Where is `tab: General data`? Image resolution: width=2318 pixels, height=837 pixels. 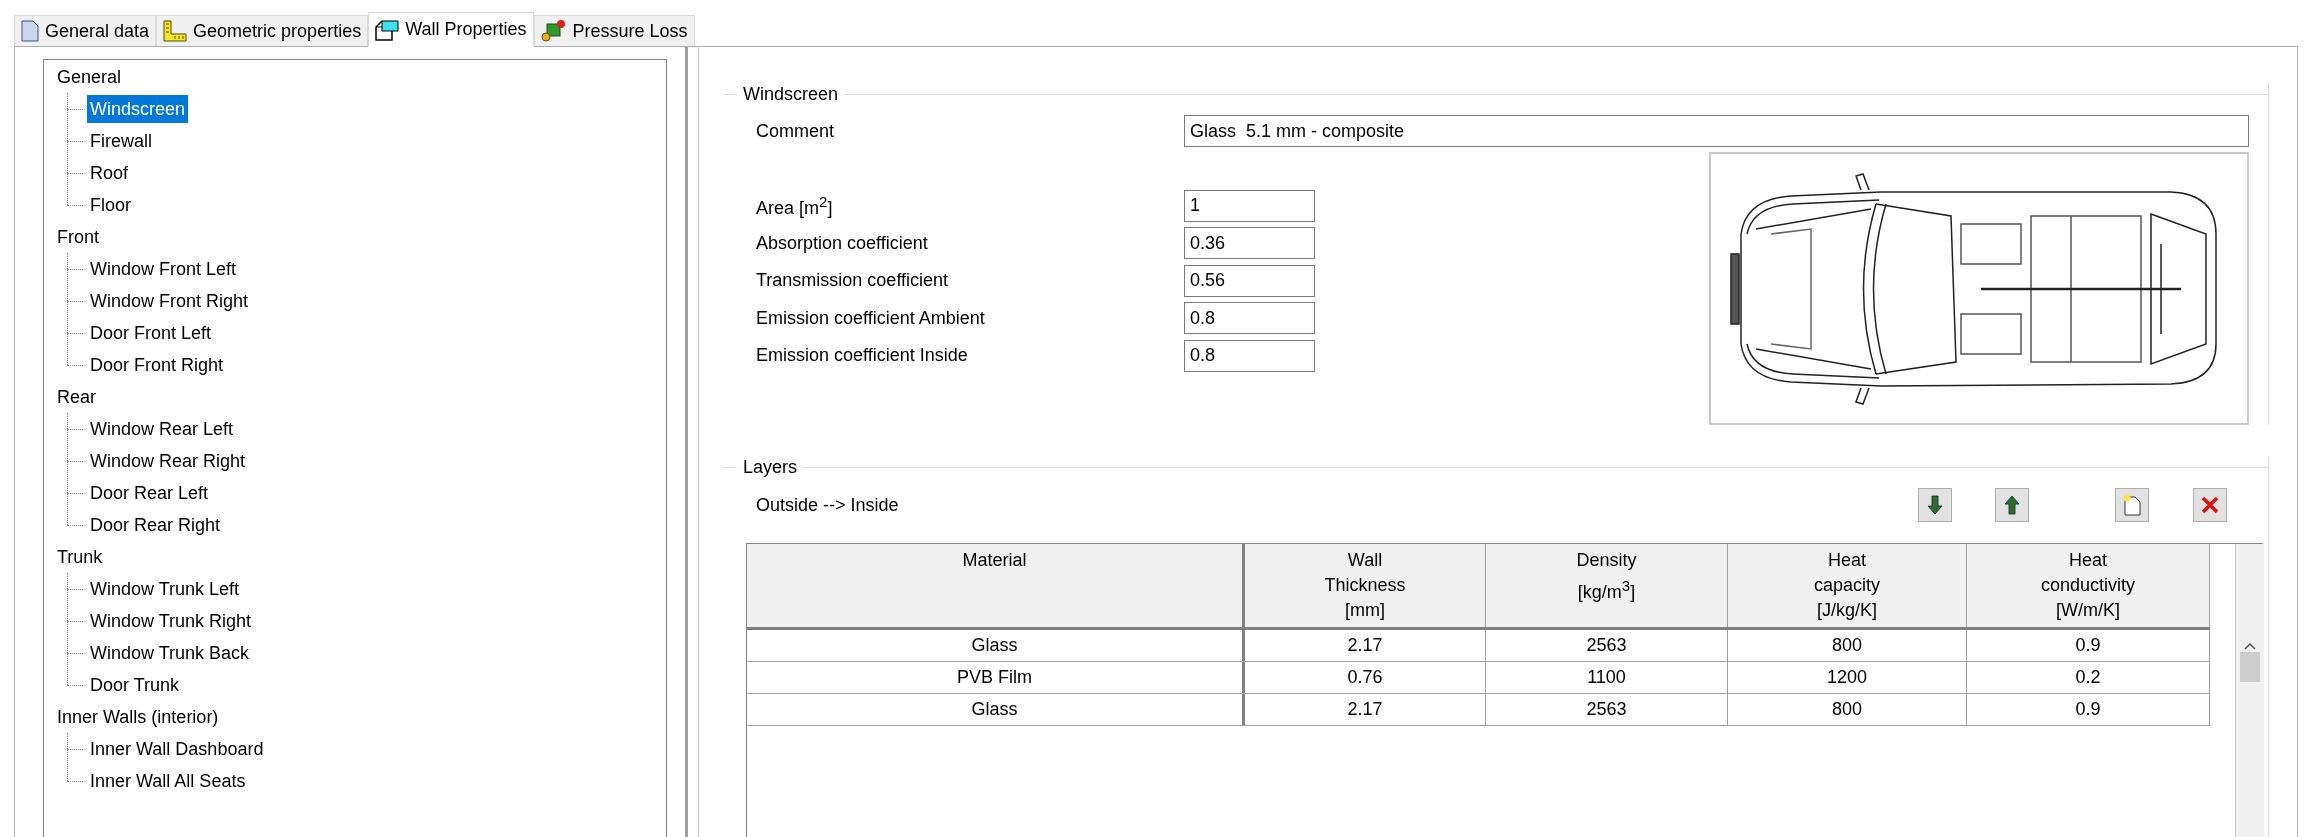 tab: General data is located at coordinates (85, 30).